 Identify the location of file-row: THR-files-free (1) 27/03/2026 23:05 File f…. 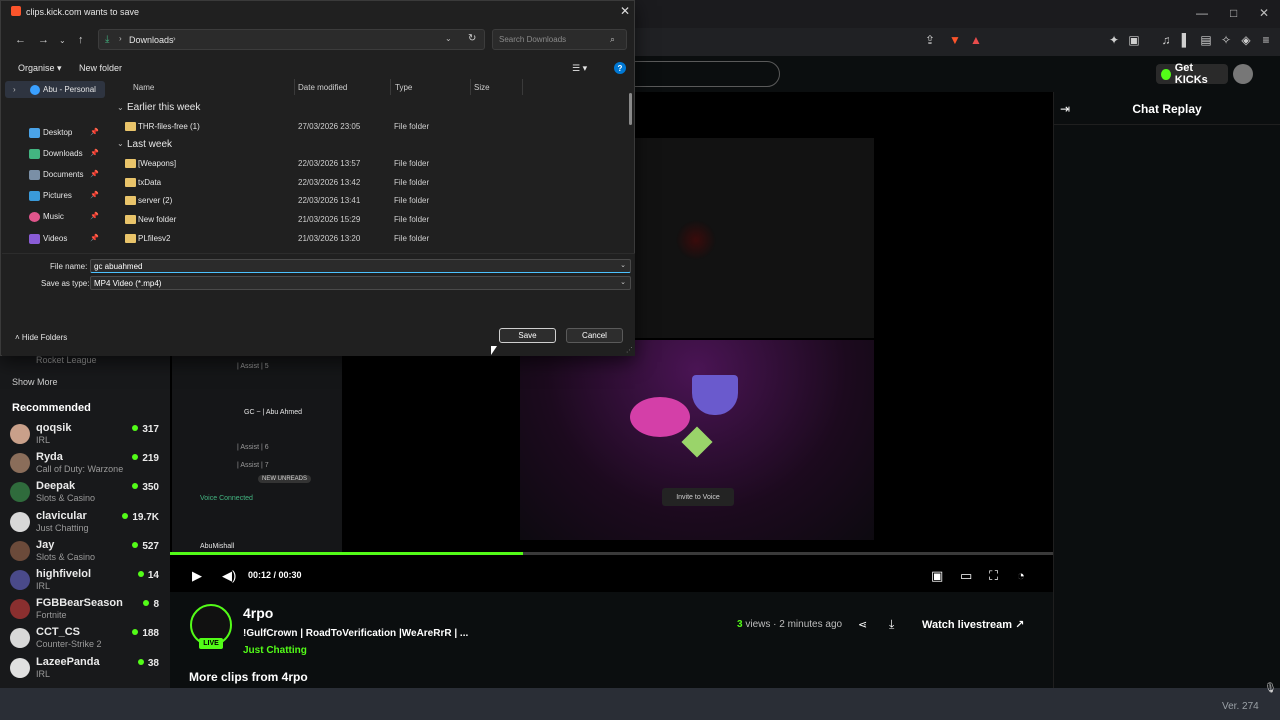
(318, 127).